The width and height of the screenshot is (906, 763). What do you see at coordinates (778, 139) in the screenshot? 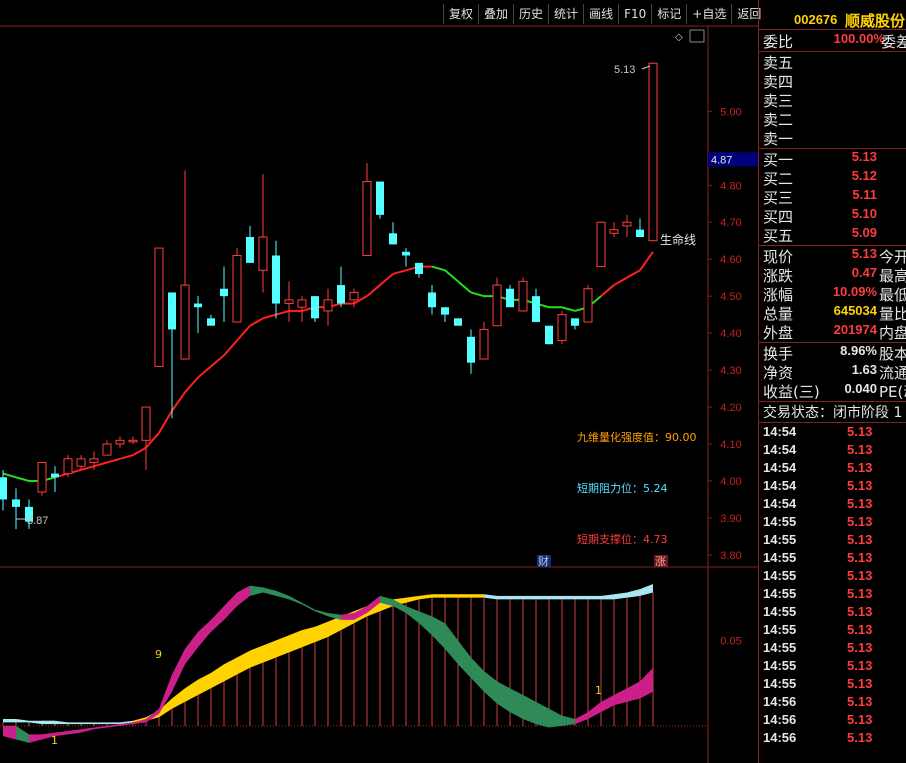
I see `sell1-label: 卖一` at bounding box center [778, 139].